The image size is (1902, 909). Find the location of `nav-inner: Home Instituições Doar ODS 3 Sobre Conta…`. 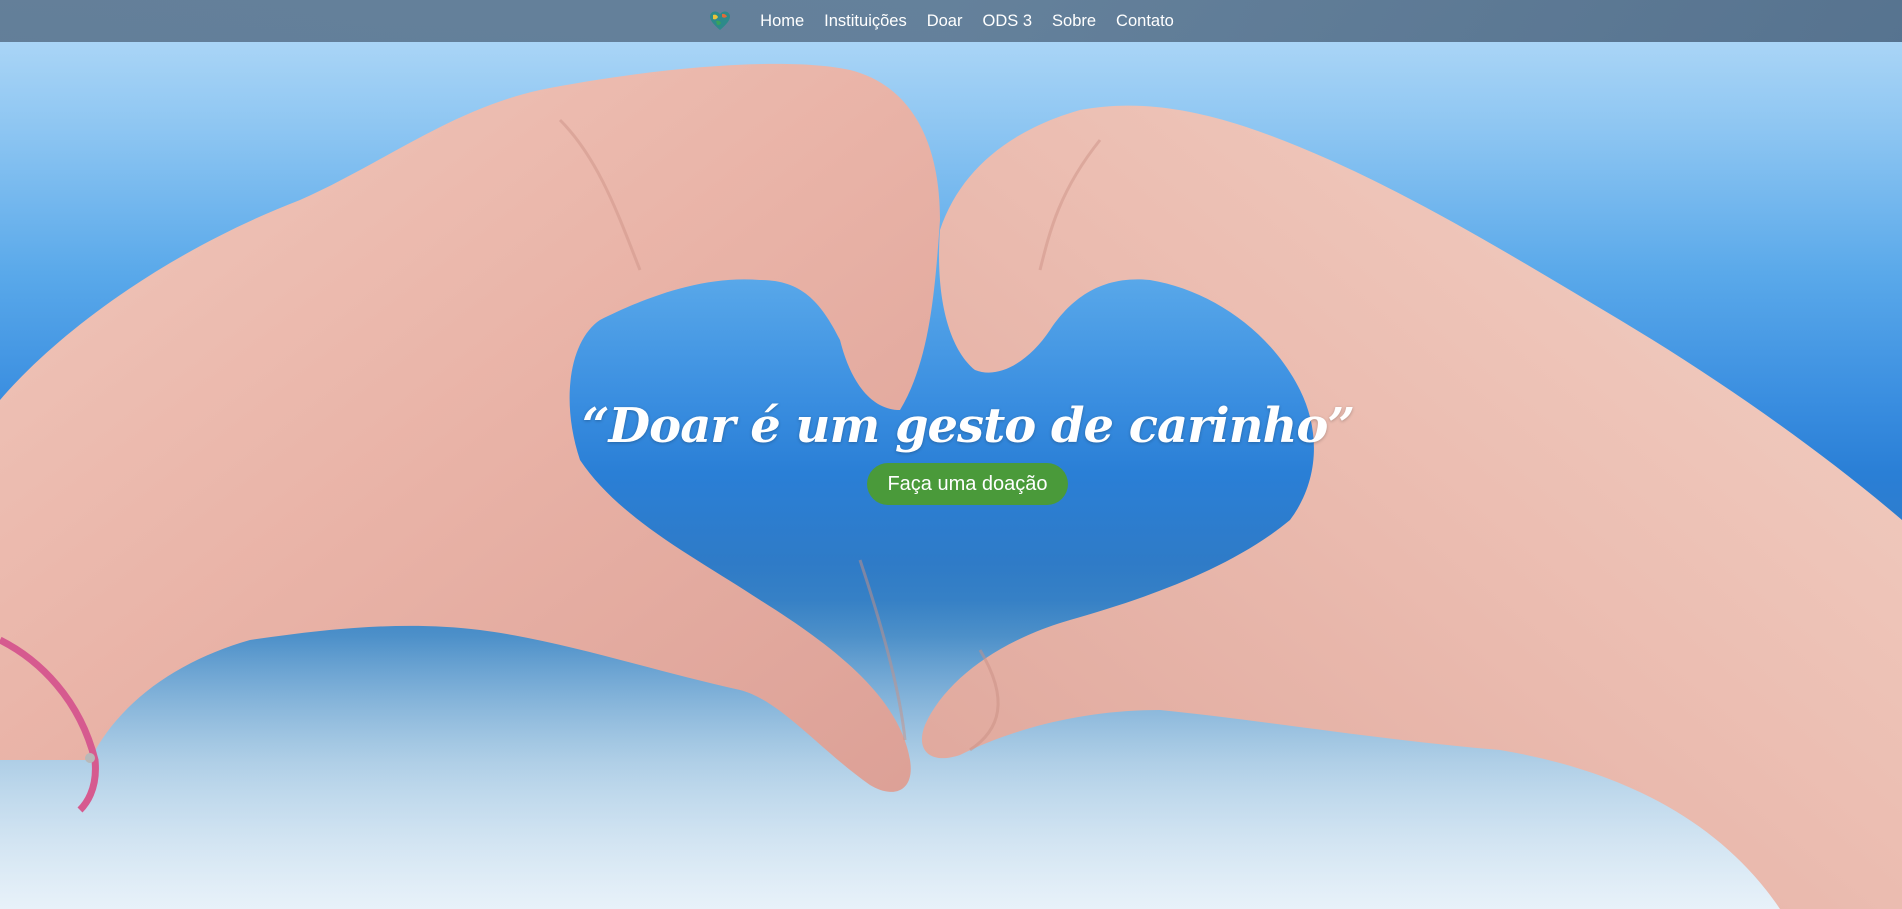

nav-inner: Home Instituições Doar ODS 3 Sobre Conta… is located at coordinates (946, 21).